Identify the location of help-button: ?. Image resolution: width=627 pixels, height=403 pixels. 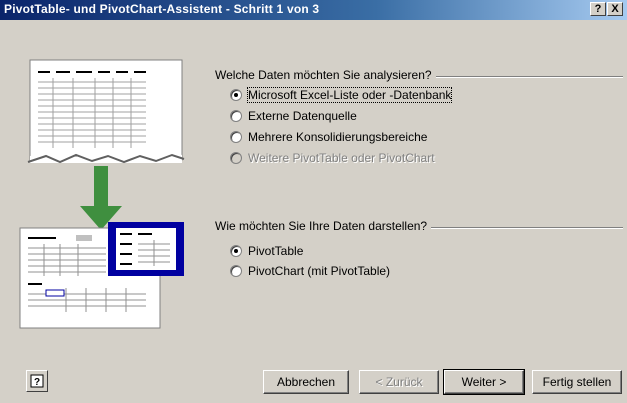
(37, 381).